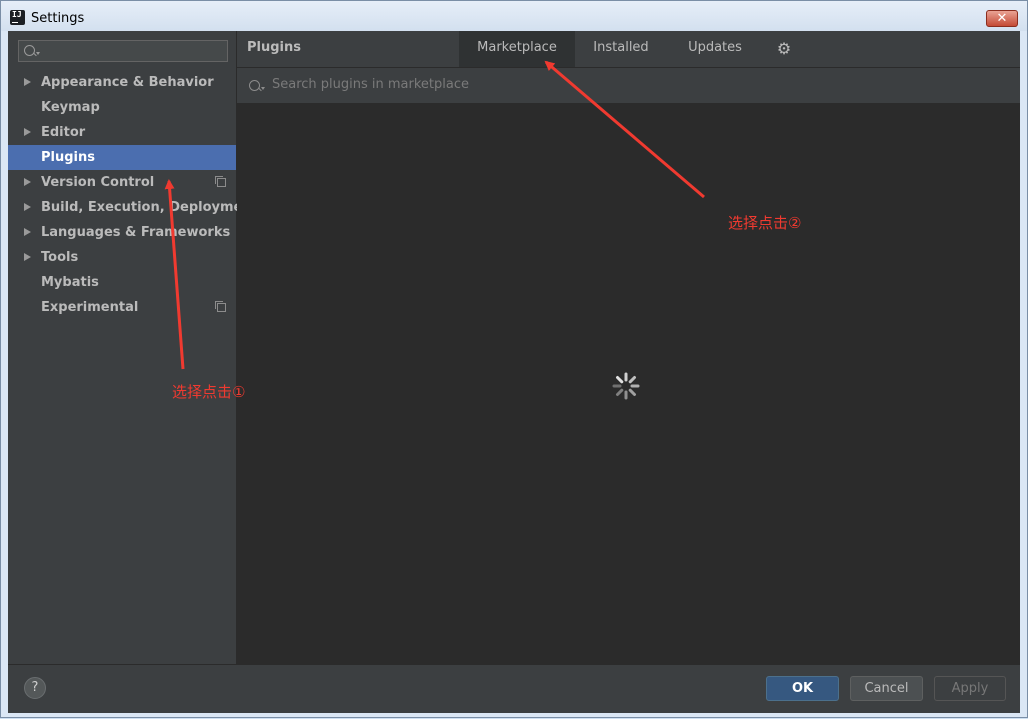 The image size is (1028, 719). I want to click on sidebar-item-label: Plugins, so click(68, 157).